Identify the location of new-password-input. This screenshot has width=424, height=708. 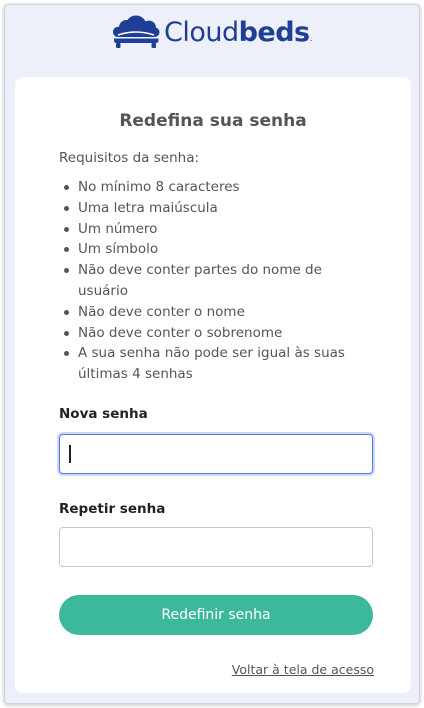
(216, 454).